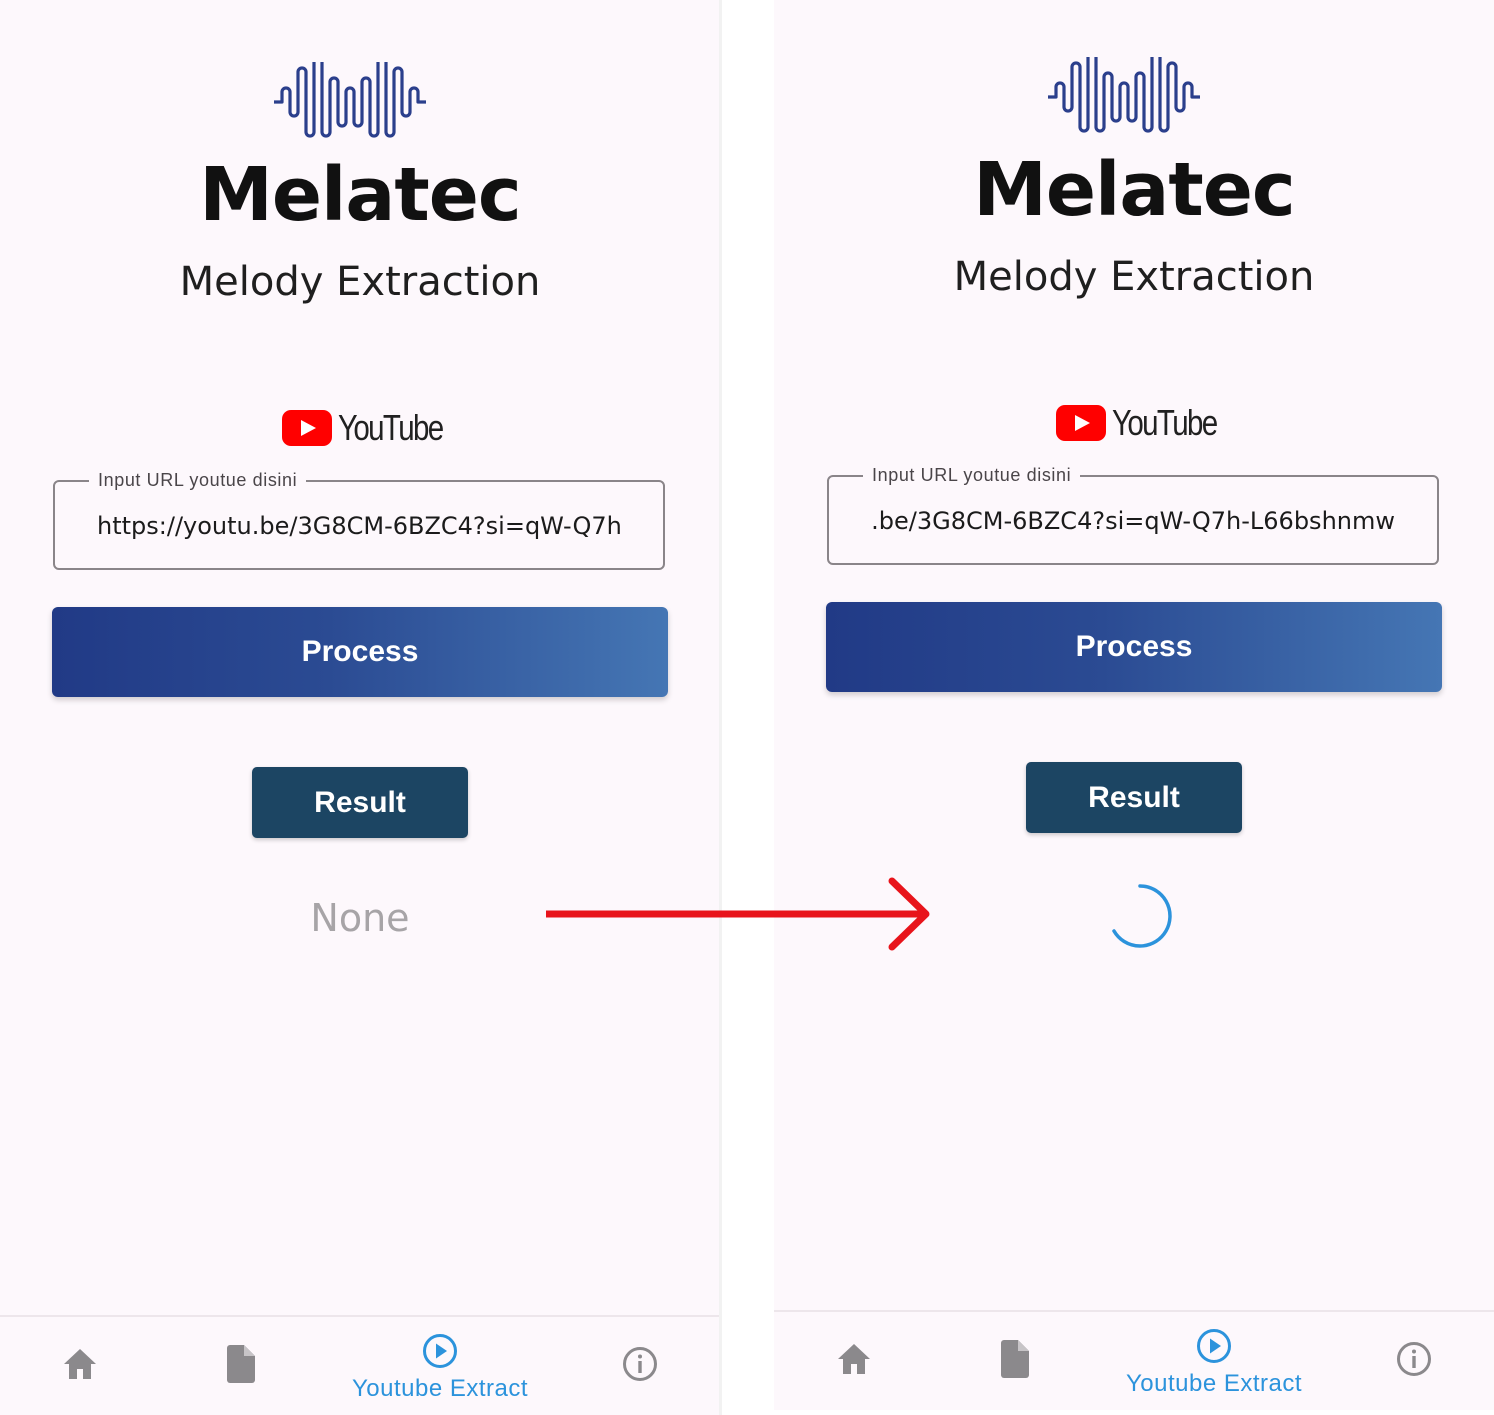 The width and height of the screenshot is (1494, 1415). I want to click on right-arrow-icon, so click(738, 914).